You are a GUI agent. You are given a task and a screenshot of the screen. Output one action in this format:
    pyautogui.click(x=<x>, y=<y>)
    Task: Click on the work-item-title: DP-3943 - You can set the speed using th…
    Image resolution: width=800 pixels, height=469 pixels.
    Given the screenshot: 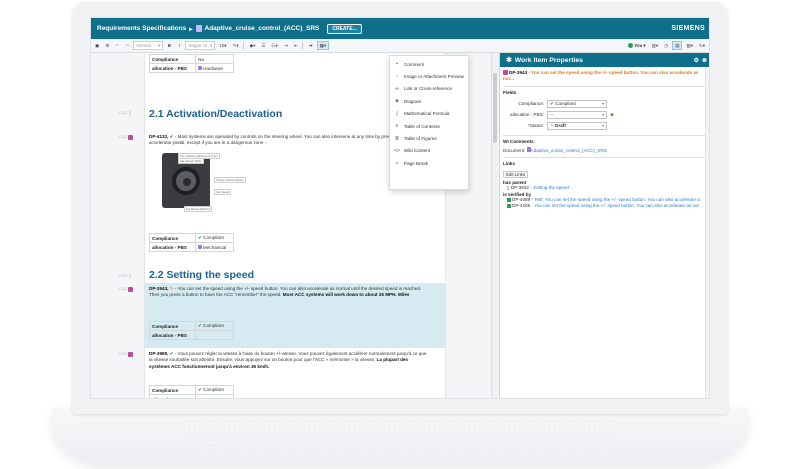 What is the action you would take?
    pyautogui.click(x=605, y=76)
    